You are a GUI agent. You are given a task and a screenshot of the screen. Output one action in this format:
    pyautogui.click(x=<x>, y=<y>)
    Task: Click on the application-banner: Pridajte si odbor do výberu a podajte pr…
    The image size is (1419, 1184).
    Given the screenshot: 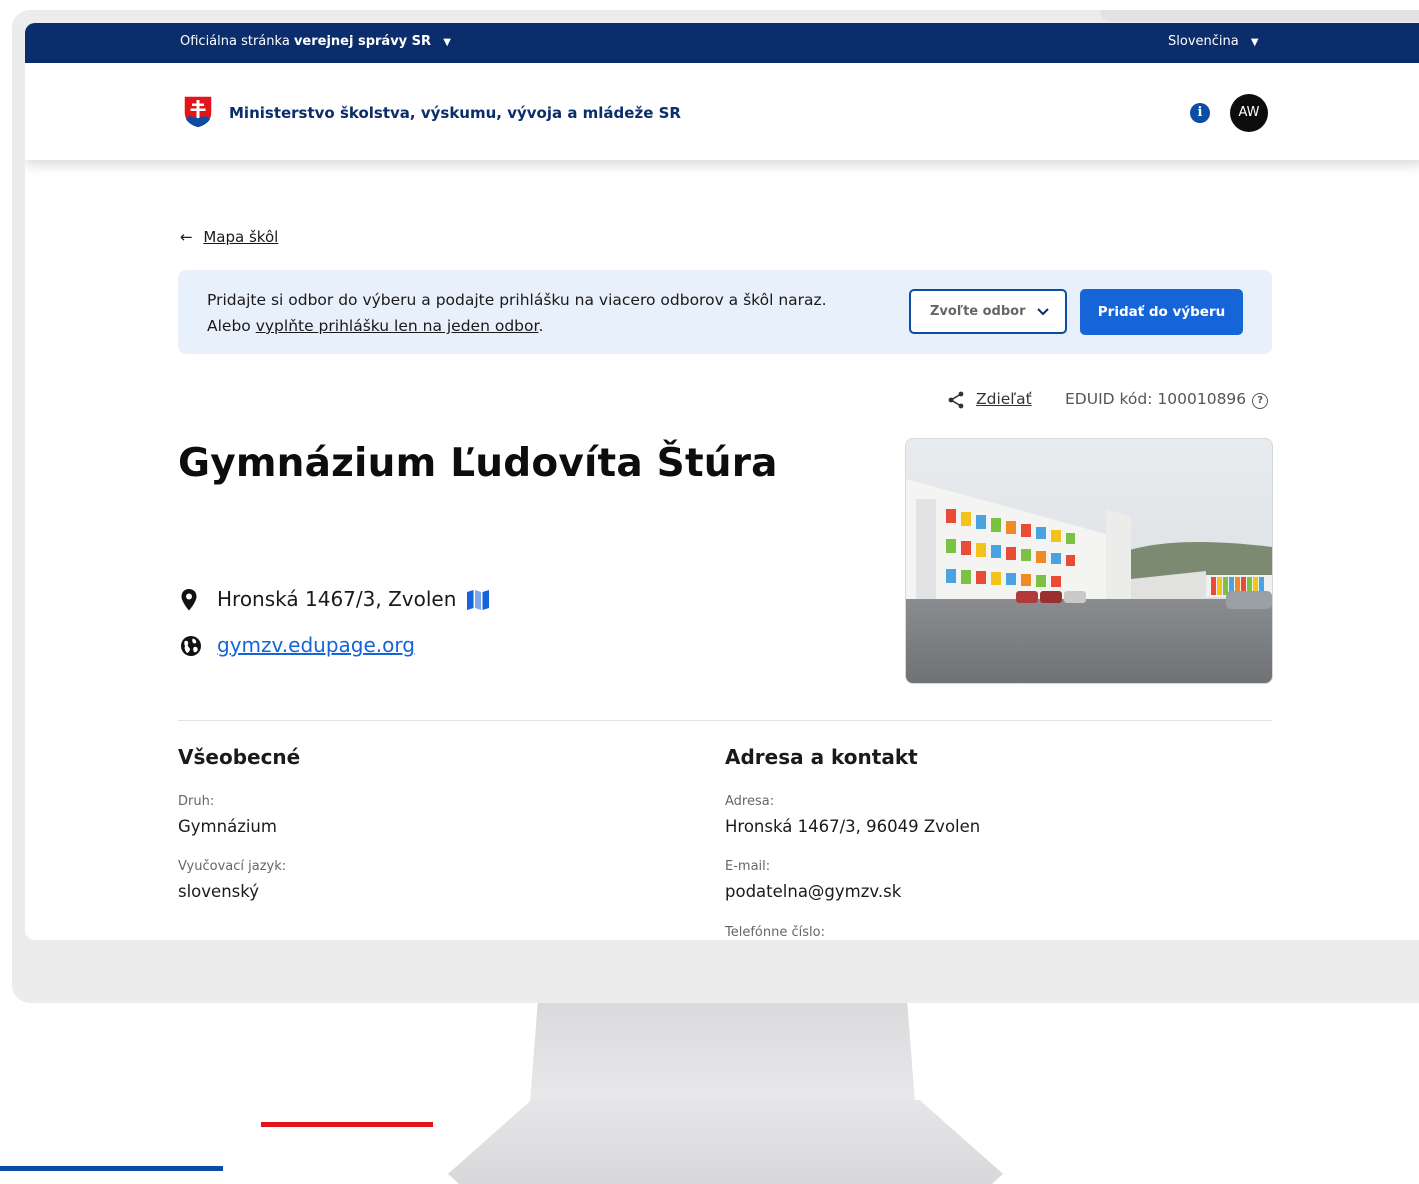 What is the action you would take?
    pyautogui.click(x=725, y=312)
    